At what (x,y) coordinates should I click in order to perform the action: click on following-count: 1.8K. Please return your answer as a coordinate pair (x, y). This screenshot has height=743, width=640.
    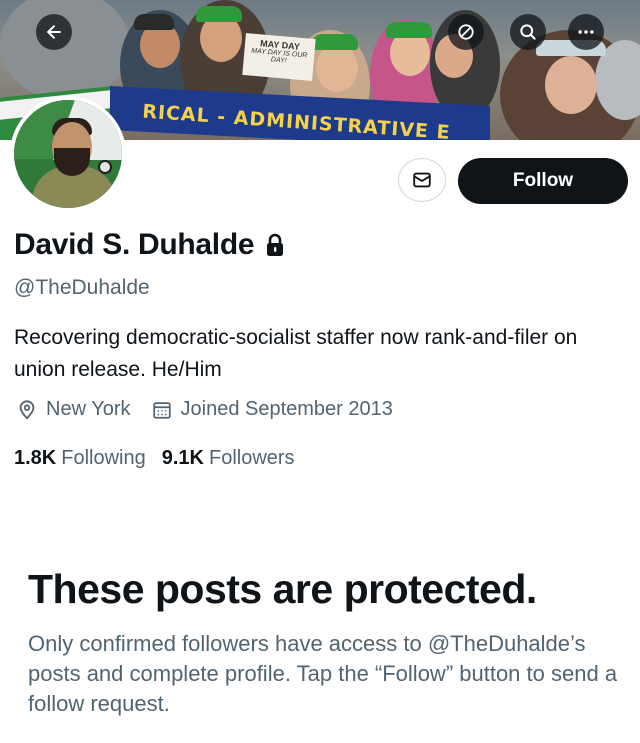
    Looking at the image, I should click on (35, 458).